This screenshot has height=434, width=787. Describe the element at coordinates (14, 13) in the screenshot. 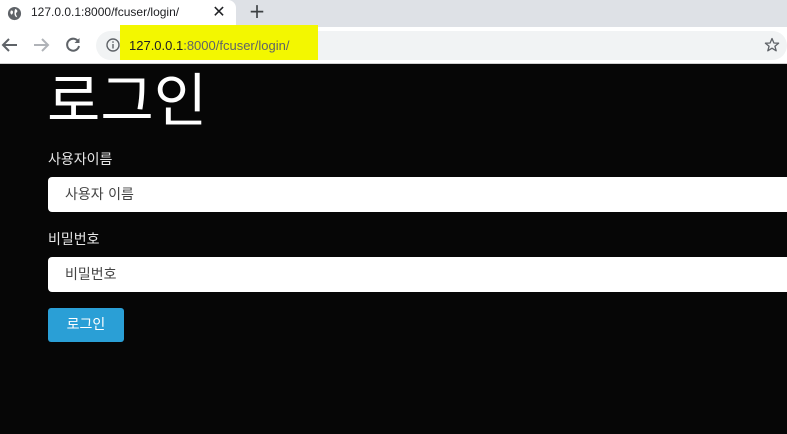

I see `globe-icon` at that location.